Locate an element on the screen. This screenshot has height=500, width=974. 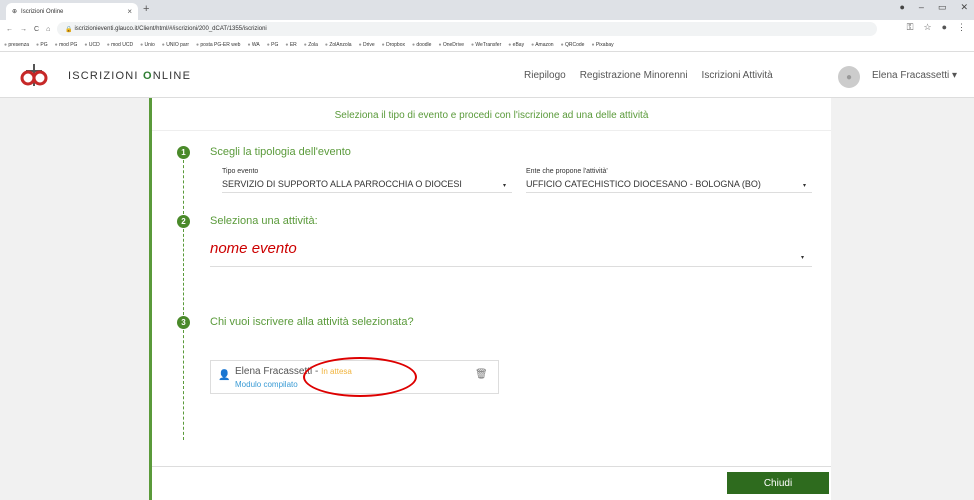
bookmark-item: Amazon is located at coordinates (542, 45).